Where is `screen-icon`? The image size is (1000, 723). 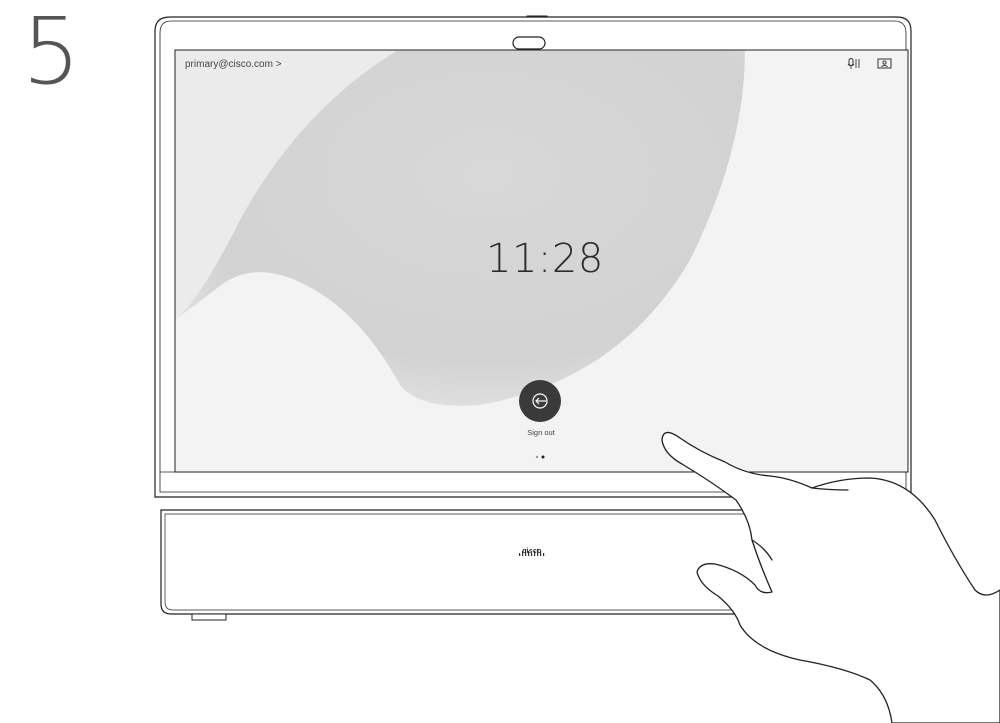
screen-icon is located at coordinates (884, 64).